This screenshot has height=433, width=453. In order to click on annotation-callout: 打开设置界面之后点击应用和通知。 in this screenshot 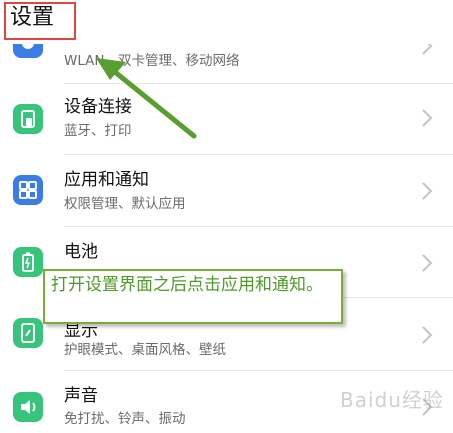, I will do `click(193, 296)`.